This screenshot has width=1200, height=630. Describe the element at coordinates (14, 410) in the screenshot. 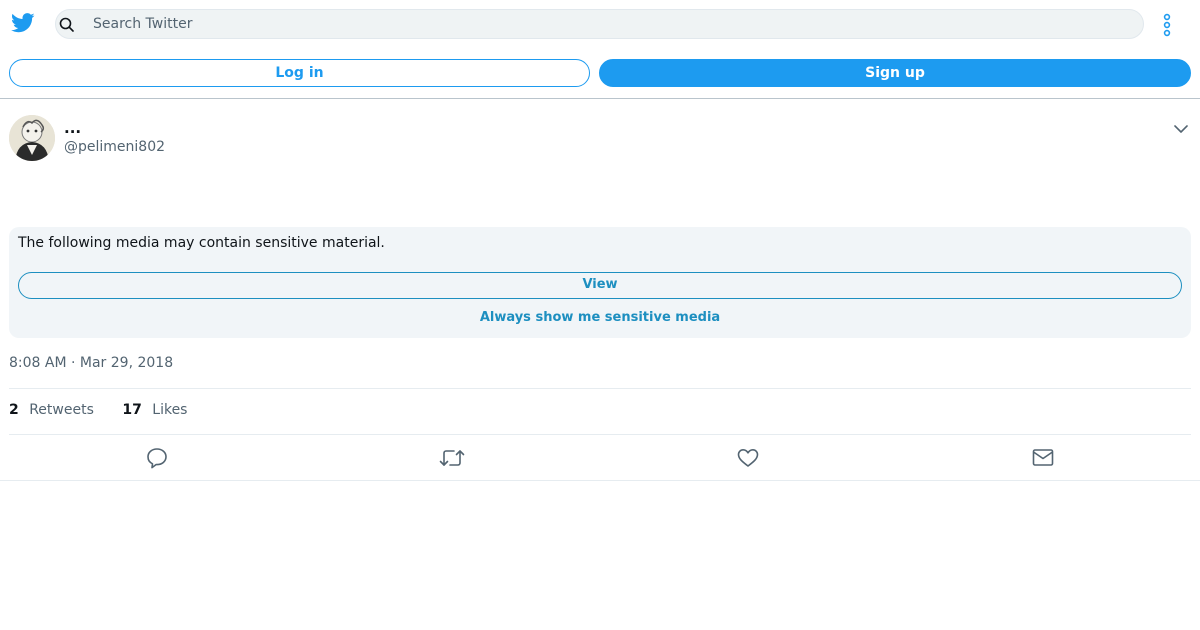

I see `retweets-count: 2` at that location.